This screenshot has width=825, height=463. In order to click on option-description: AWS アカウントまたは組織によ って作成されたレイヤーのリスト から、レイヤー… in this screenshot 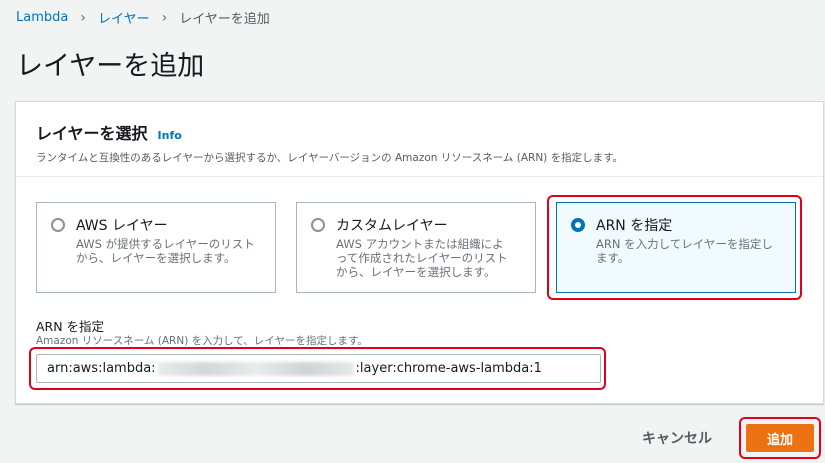, I will do `click(422, 258)`.